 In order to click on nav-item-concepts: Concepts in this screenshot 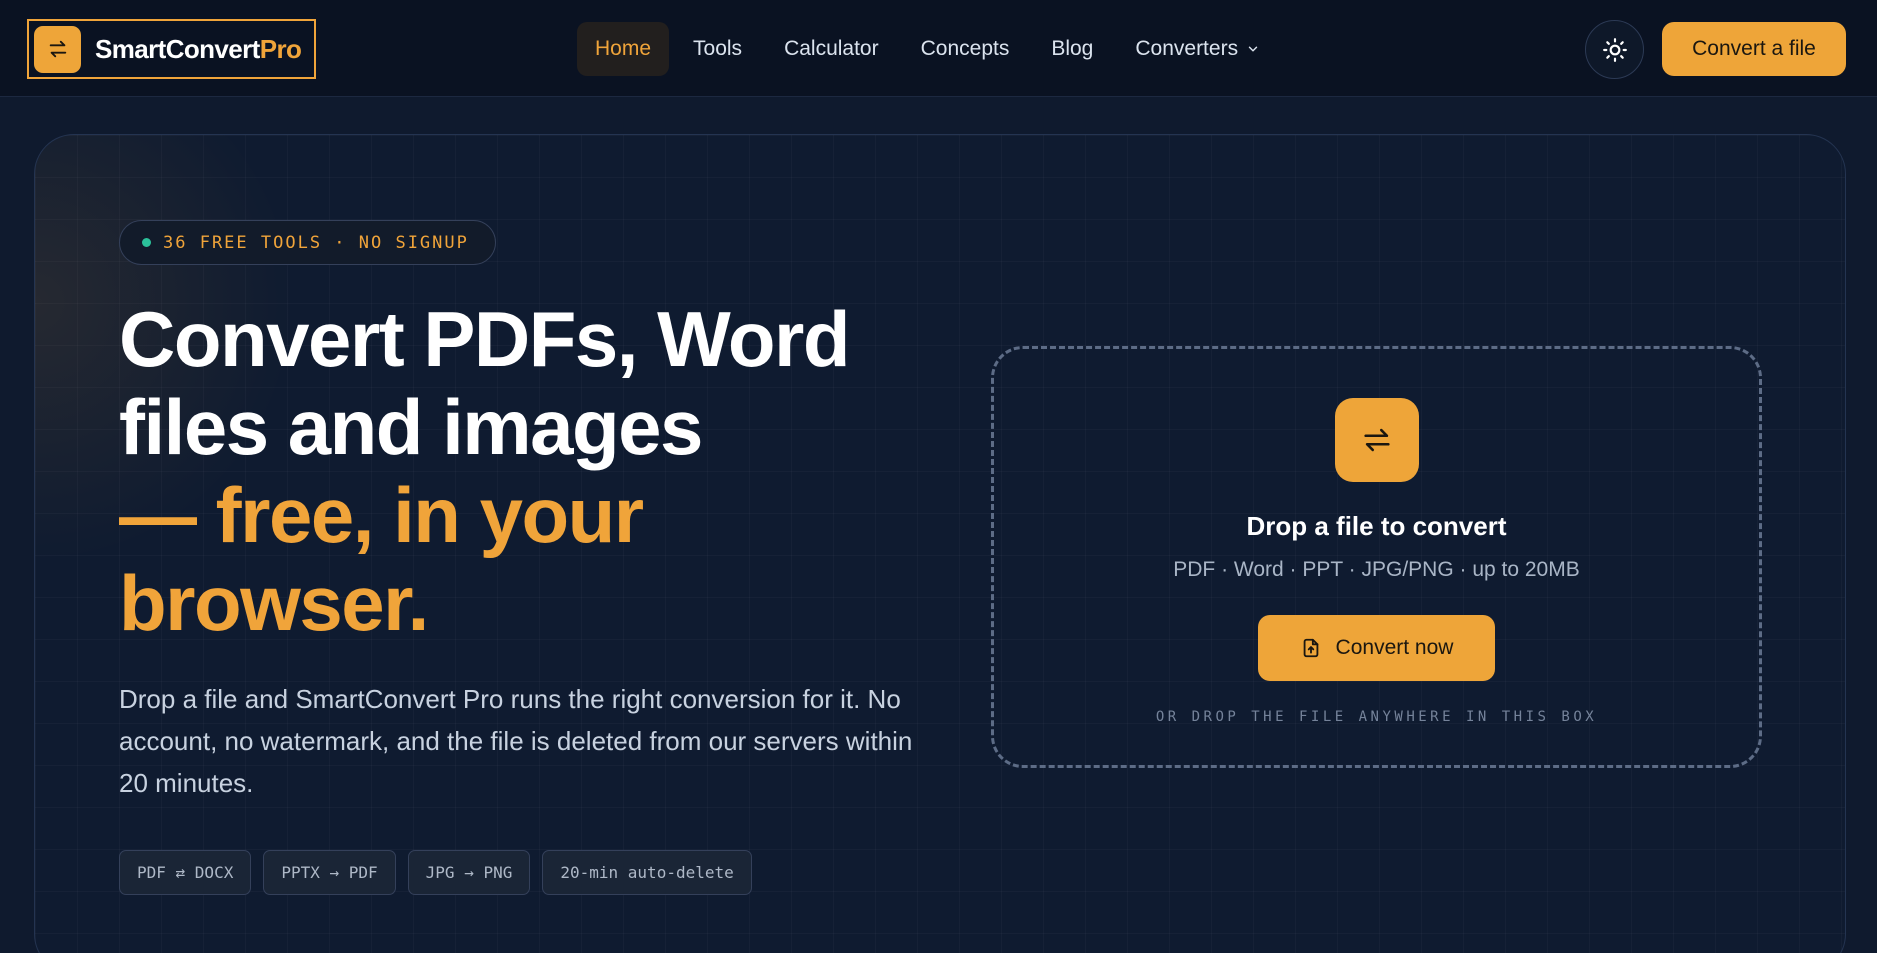, I will do `click(965, 49)`.